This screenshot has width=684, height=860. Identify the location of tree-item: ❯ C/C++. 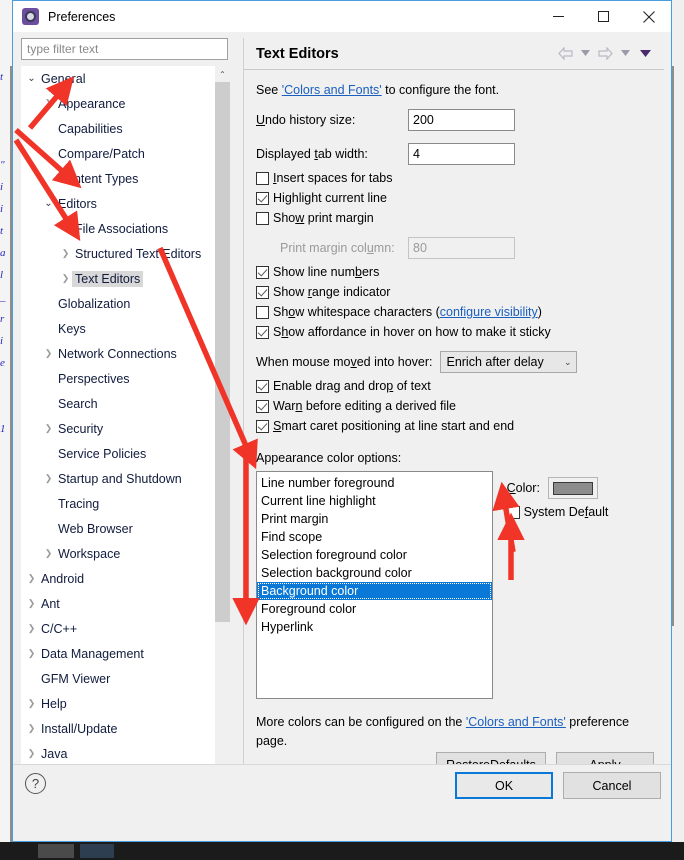
(118, 628).